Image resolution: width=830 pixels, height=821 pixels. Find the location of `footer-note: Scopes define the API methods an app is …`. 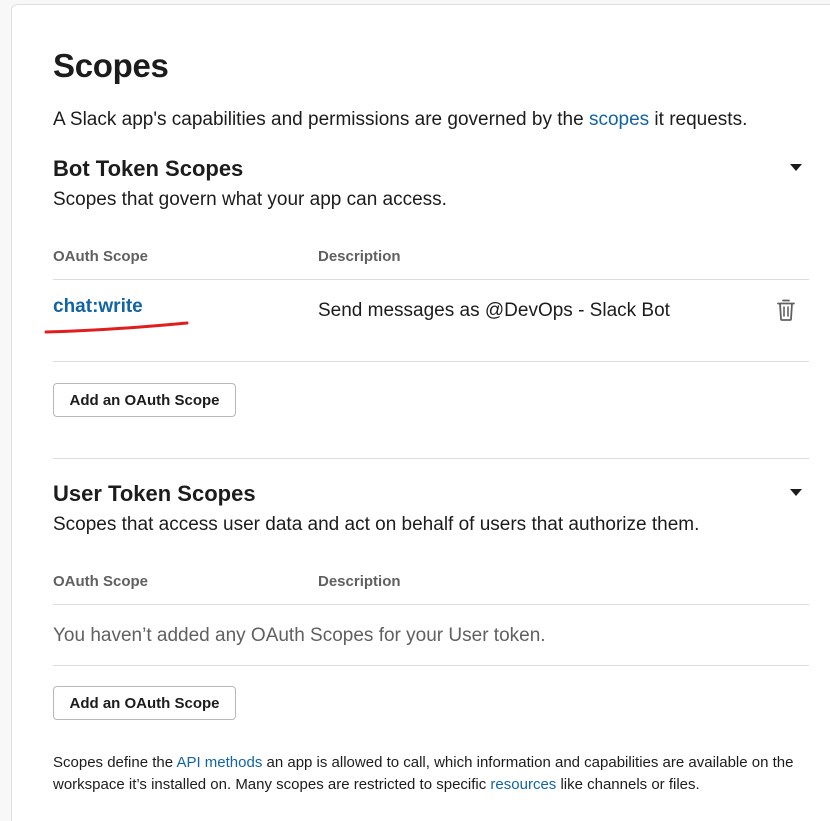

footer-note: Scopes define the API methods an app is … is located at coordinates (433, 774).